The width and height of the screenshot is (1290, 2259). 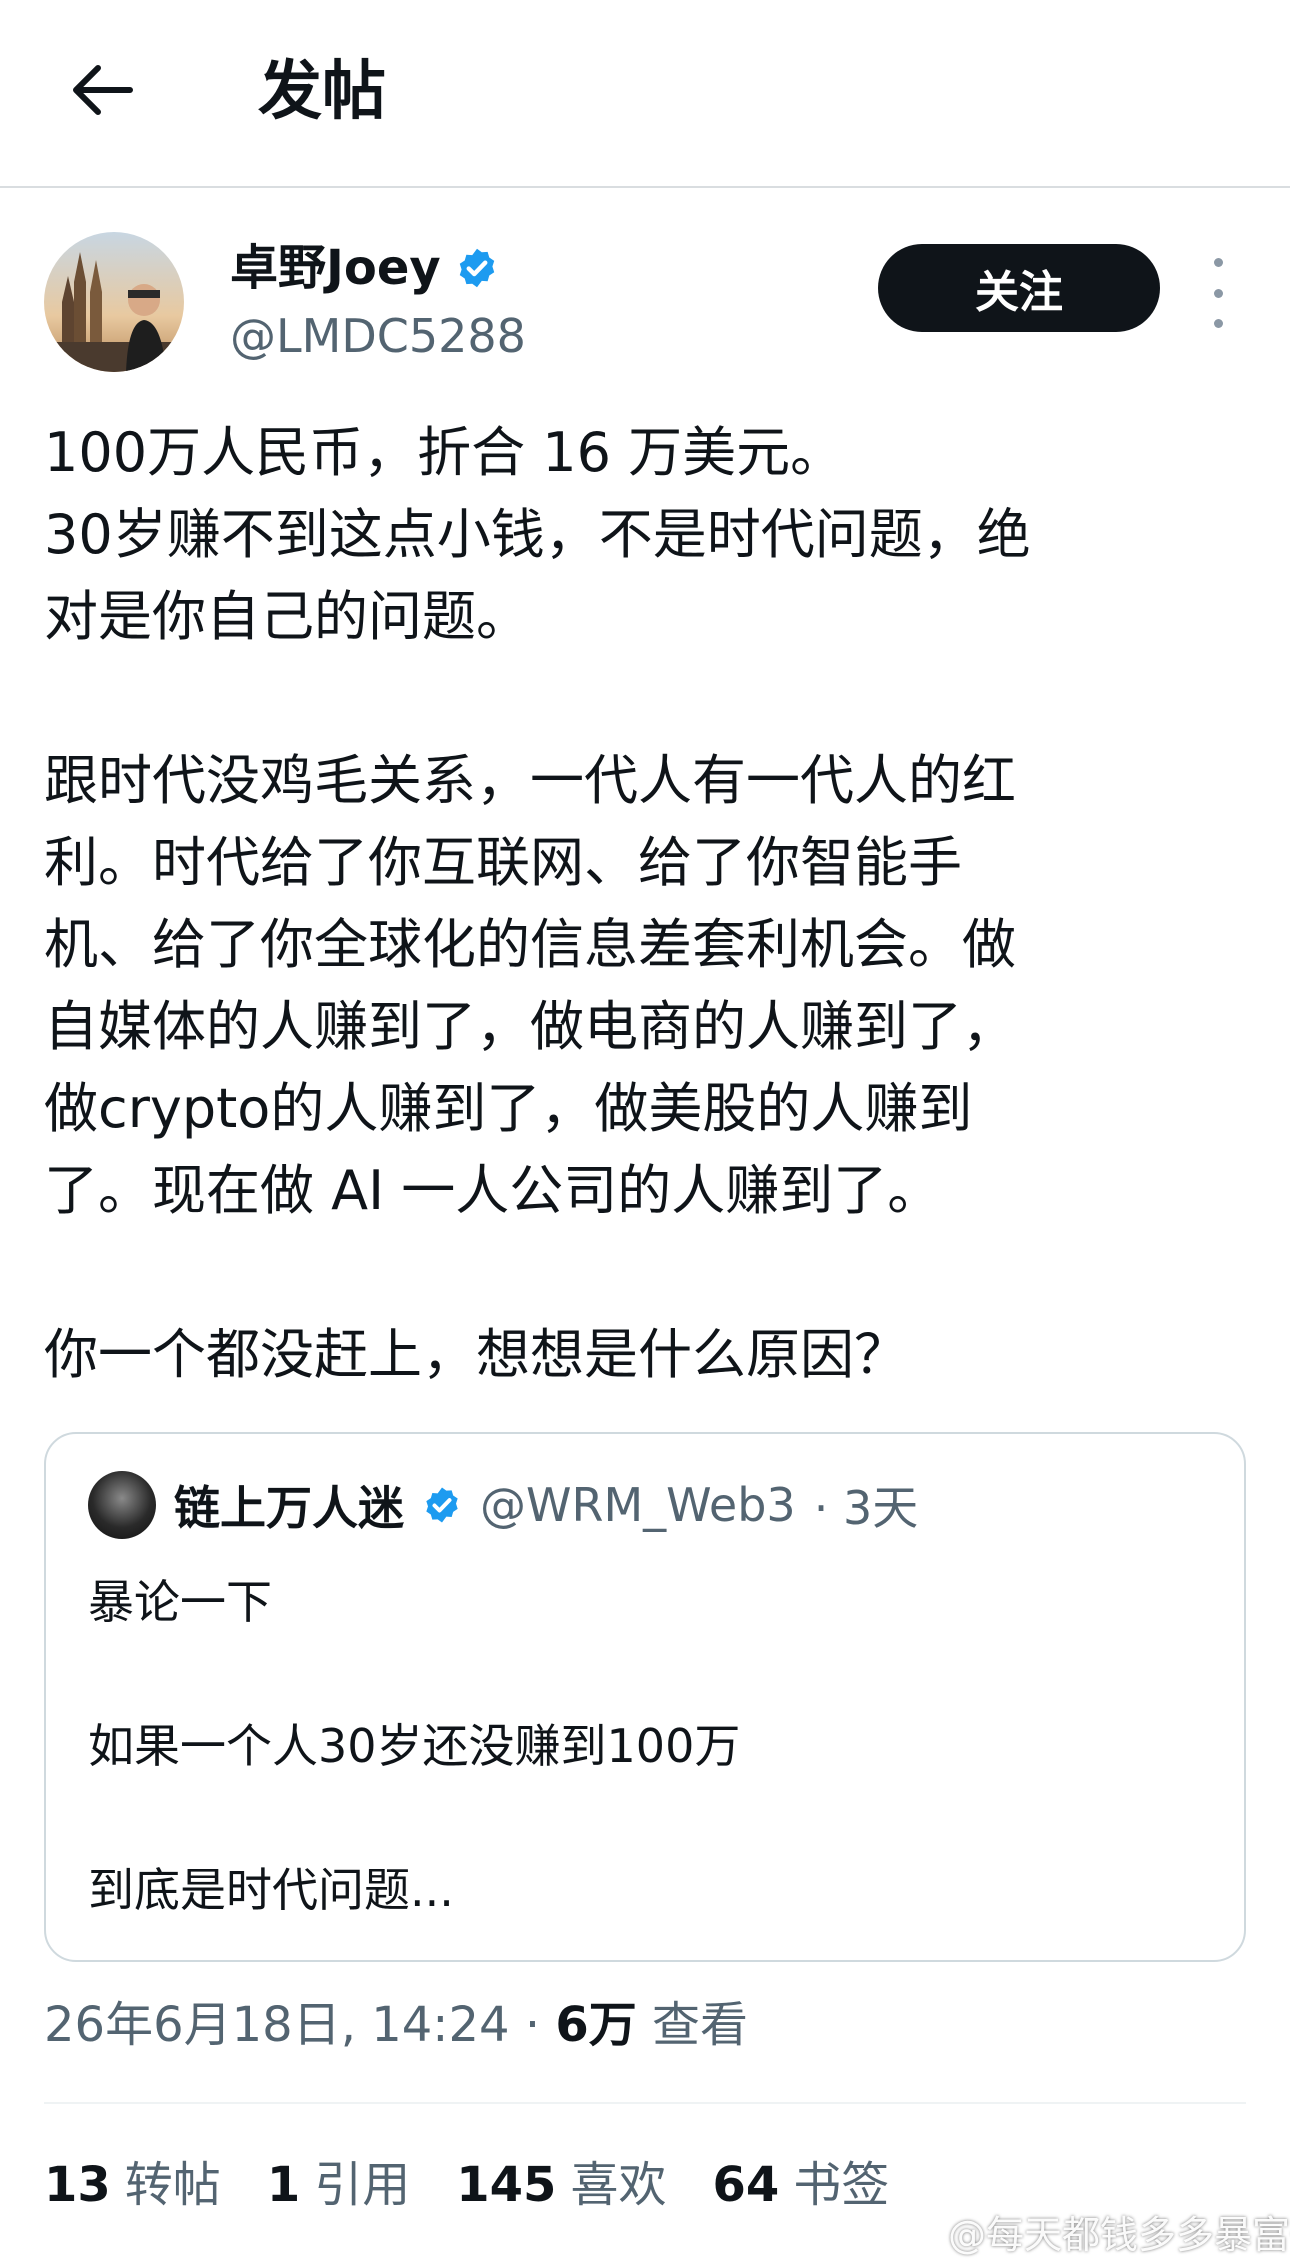 I want to click on quotes-label: 引用, so click(x=362, y=2185).